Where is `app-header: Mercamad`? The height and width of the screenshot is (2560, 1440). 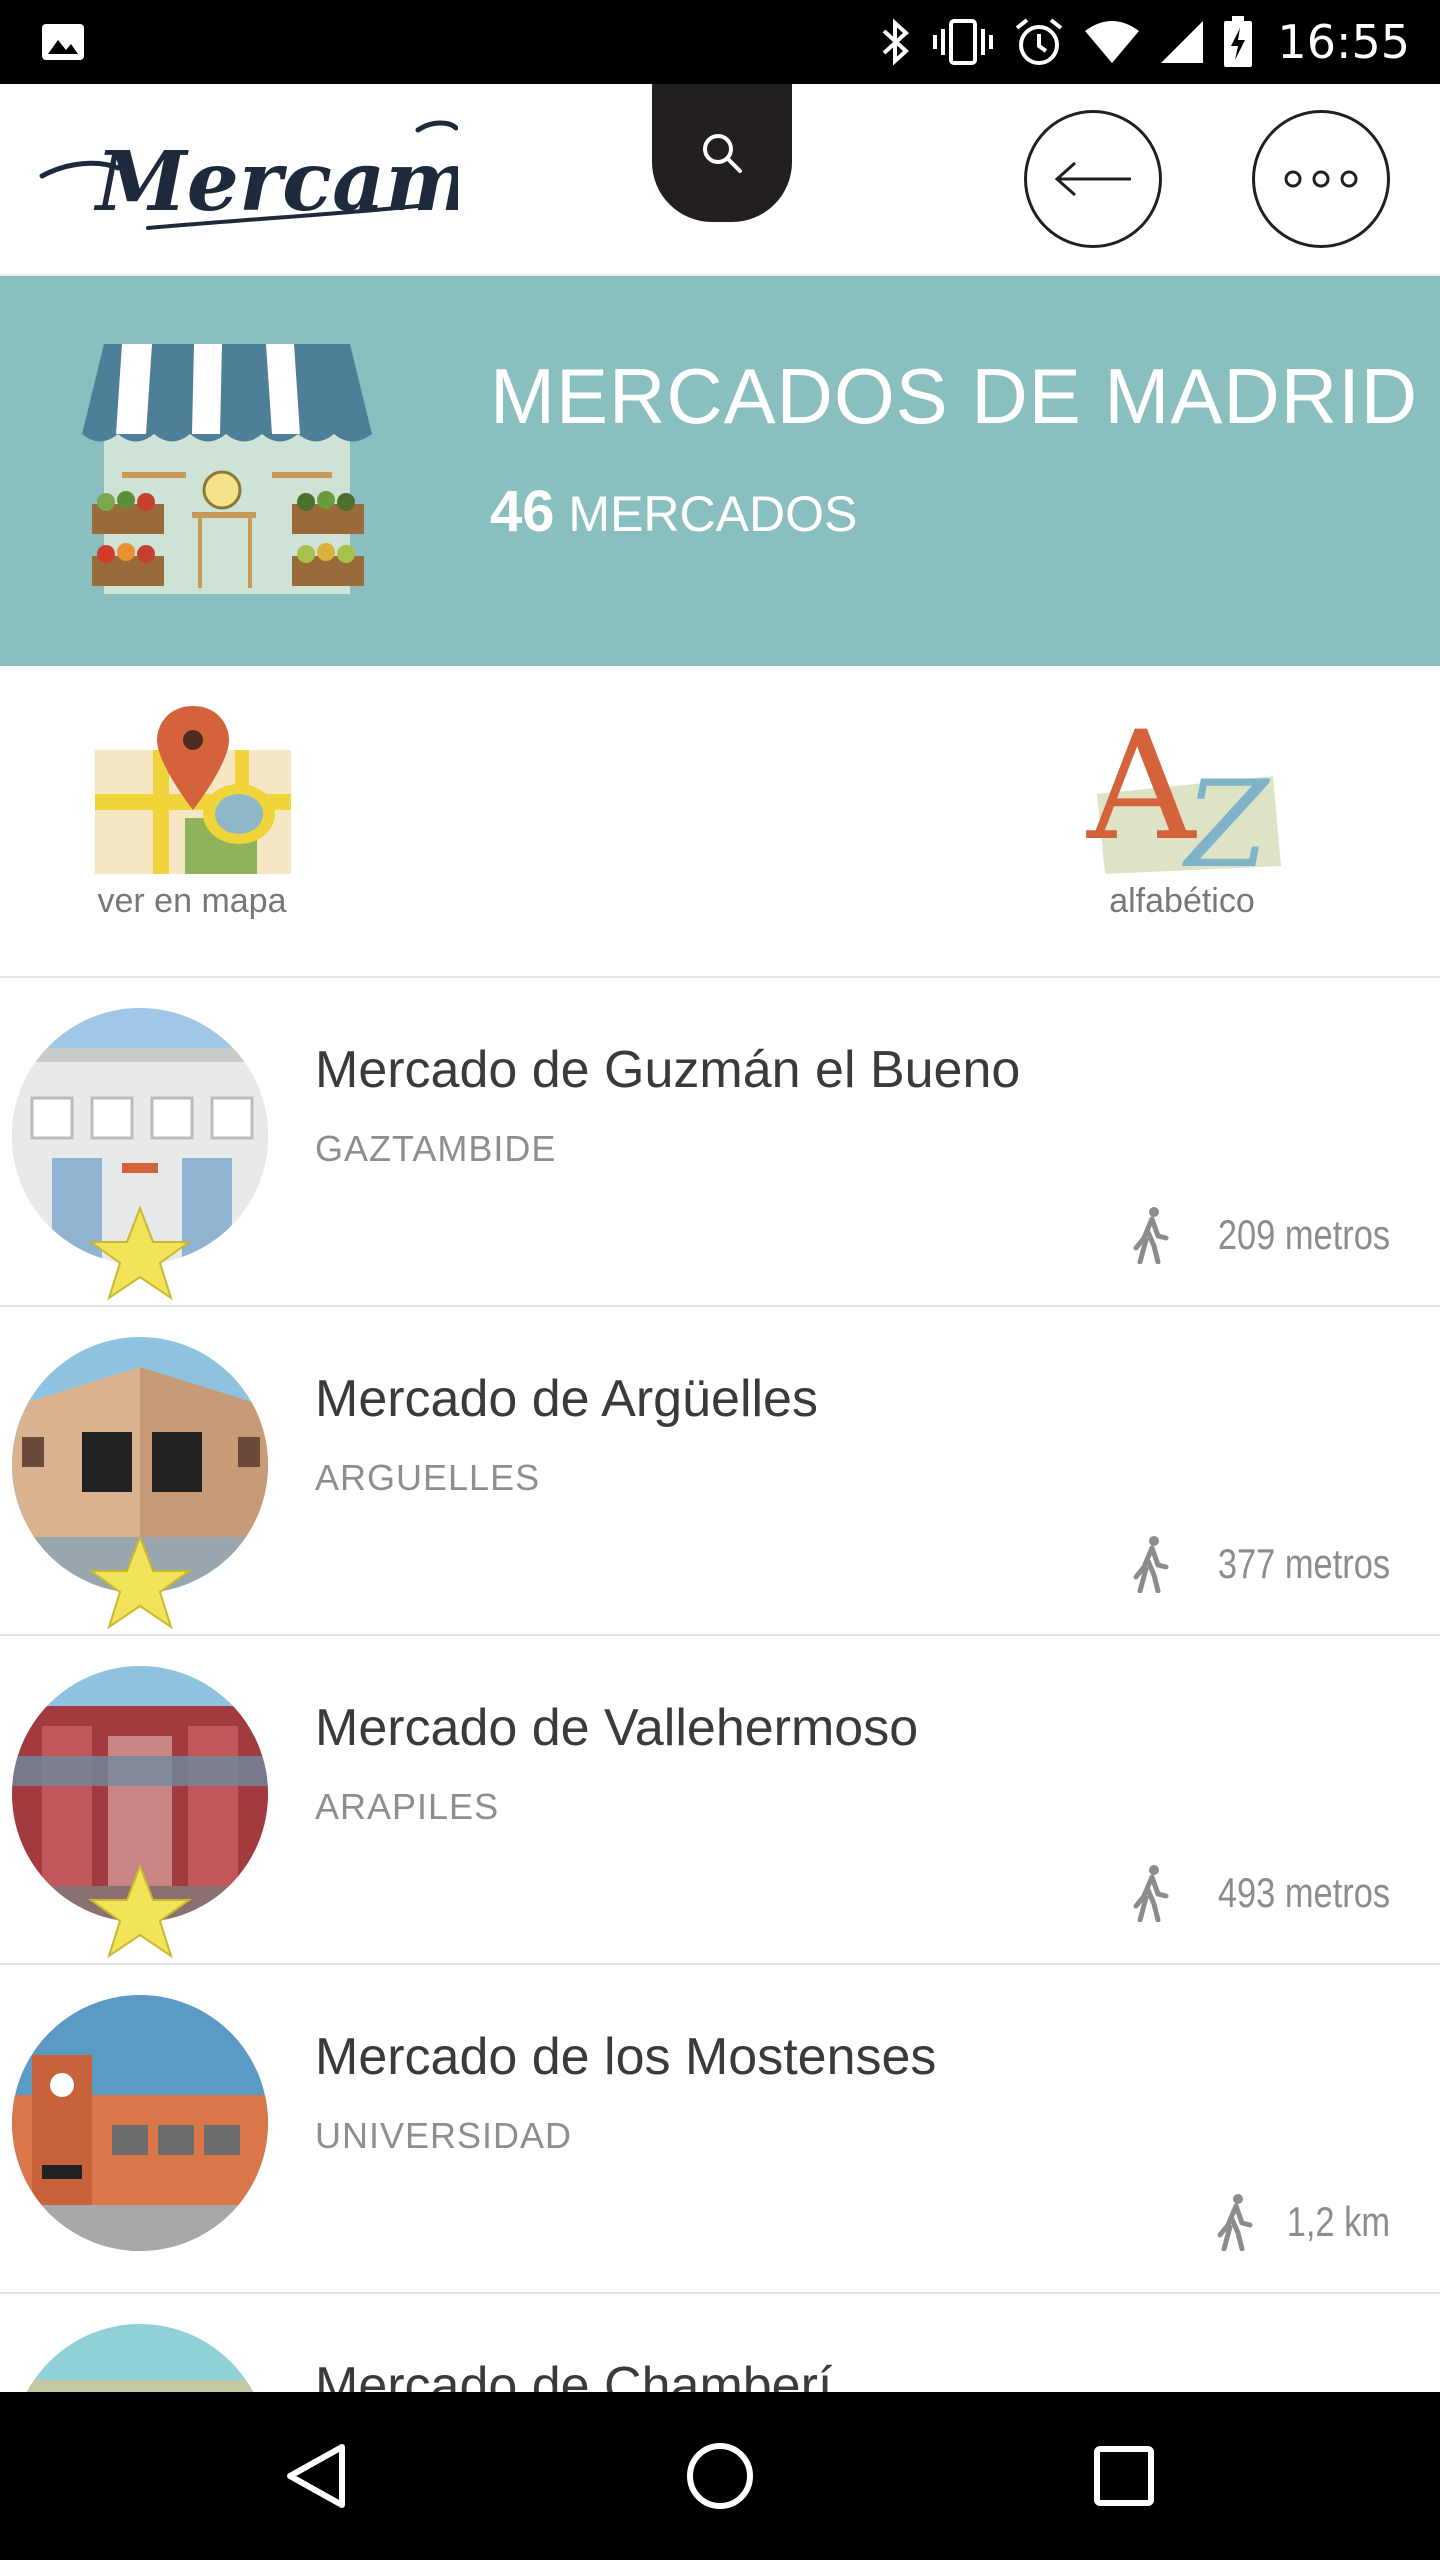 app-header: Mercamad is located at coordinates (720, 180).